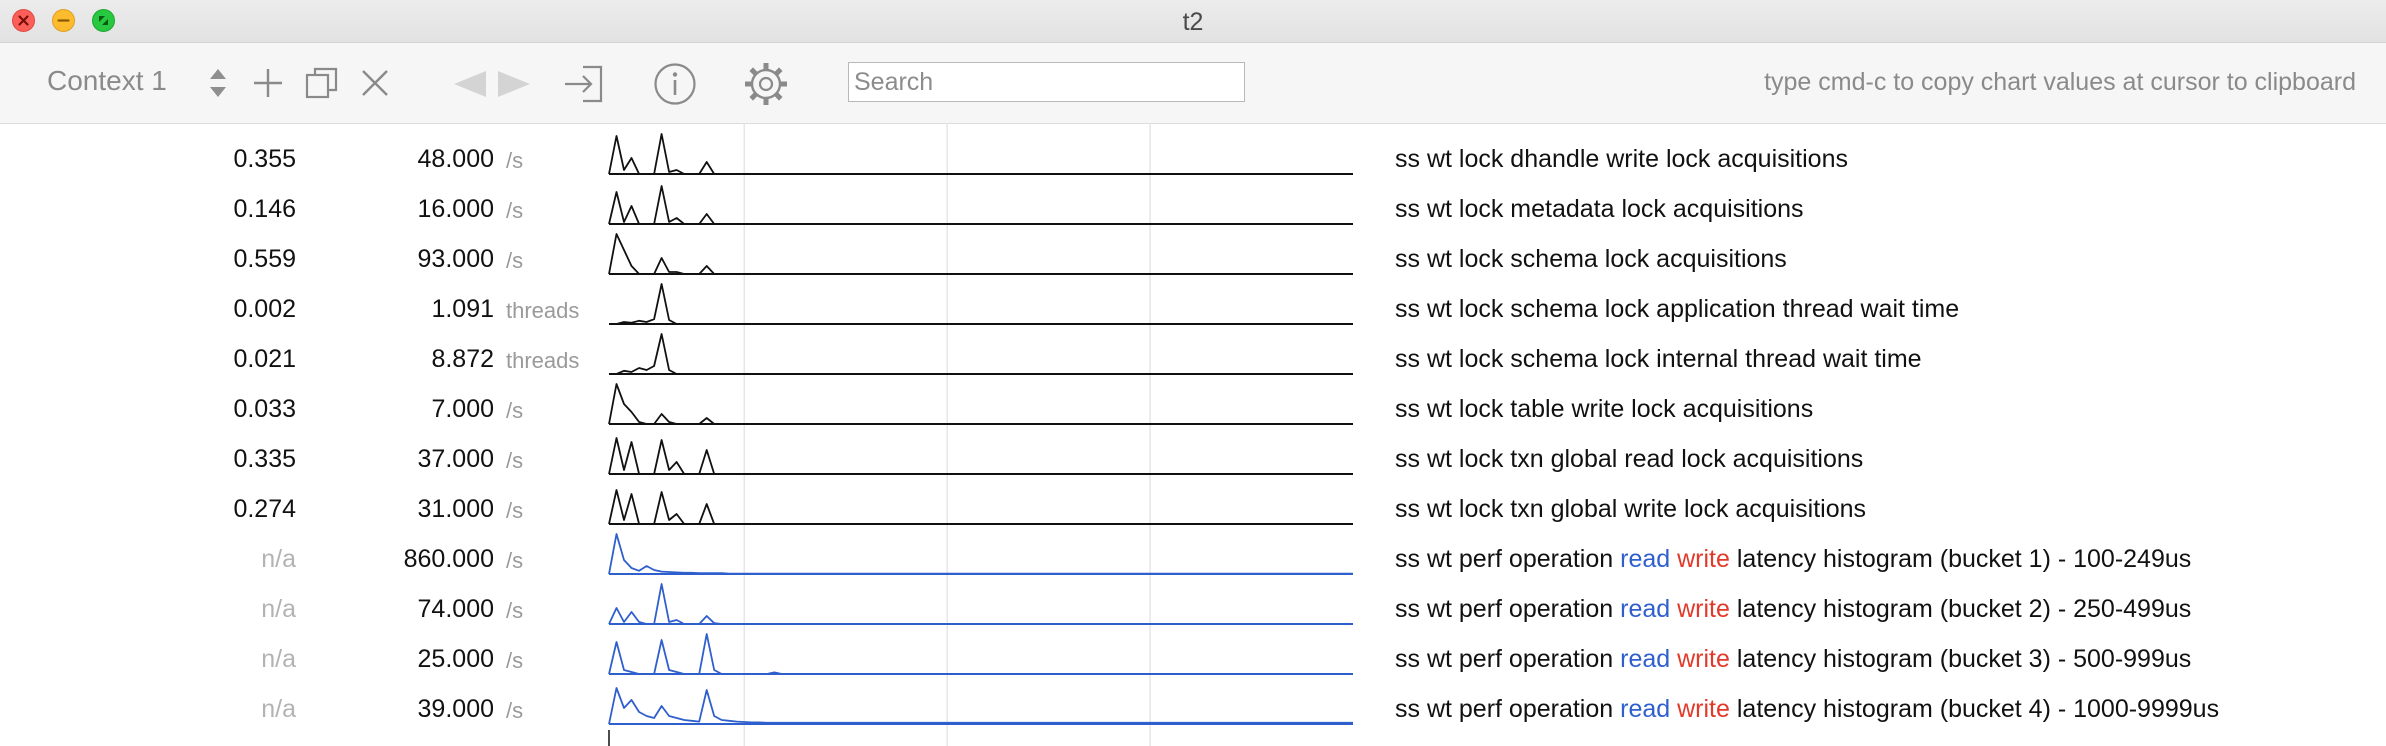 Image resolution: width=2386 pixels, height=746 pixels. What do you see at coordinates (322, 83) in the screenshot?
I see `duplicate-icon` at bounding box center [322, 83].